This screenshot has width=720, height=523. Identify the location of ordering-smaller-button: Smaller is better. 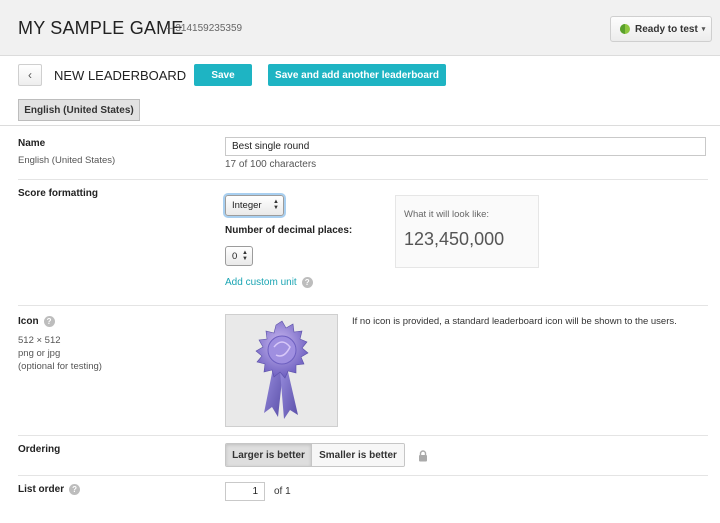
(358, 455).